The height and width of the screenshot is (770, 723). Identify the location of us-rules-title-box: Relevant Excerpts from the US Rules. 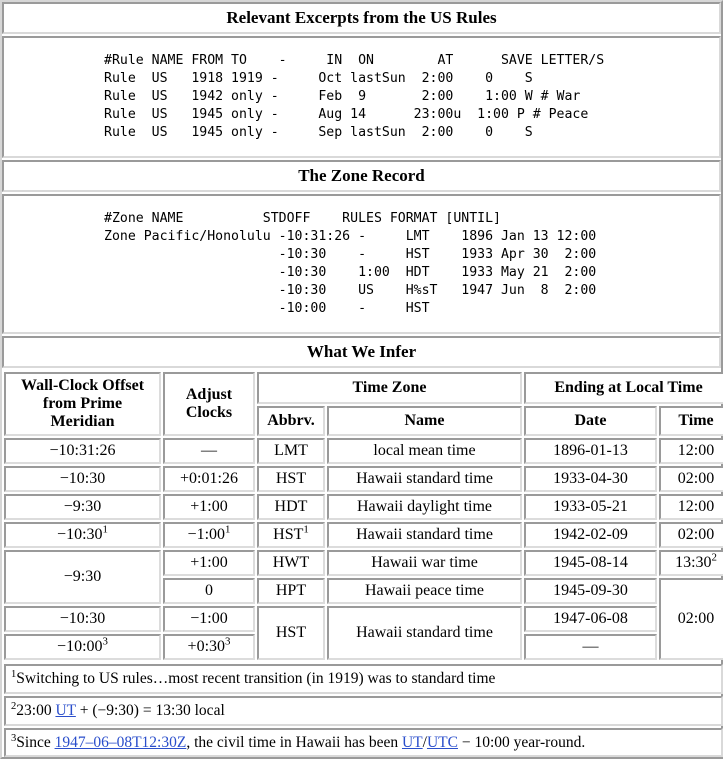
(361, 18).